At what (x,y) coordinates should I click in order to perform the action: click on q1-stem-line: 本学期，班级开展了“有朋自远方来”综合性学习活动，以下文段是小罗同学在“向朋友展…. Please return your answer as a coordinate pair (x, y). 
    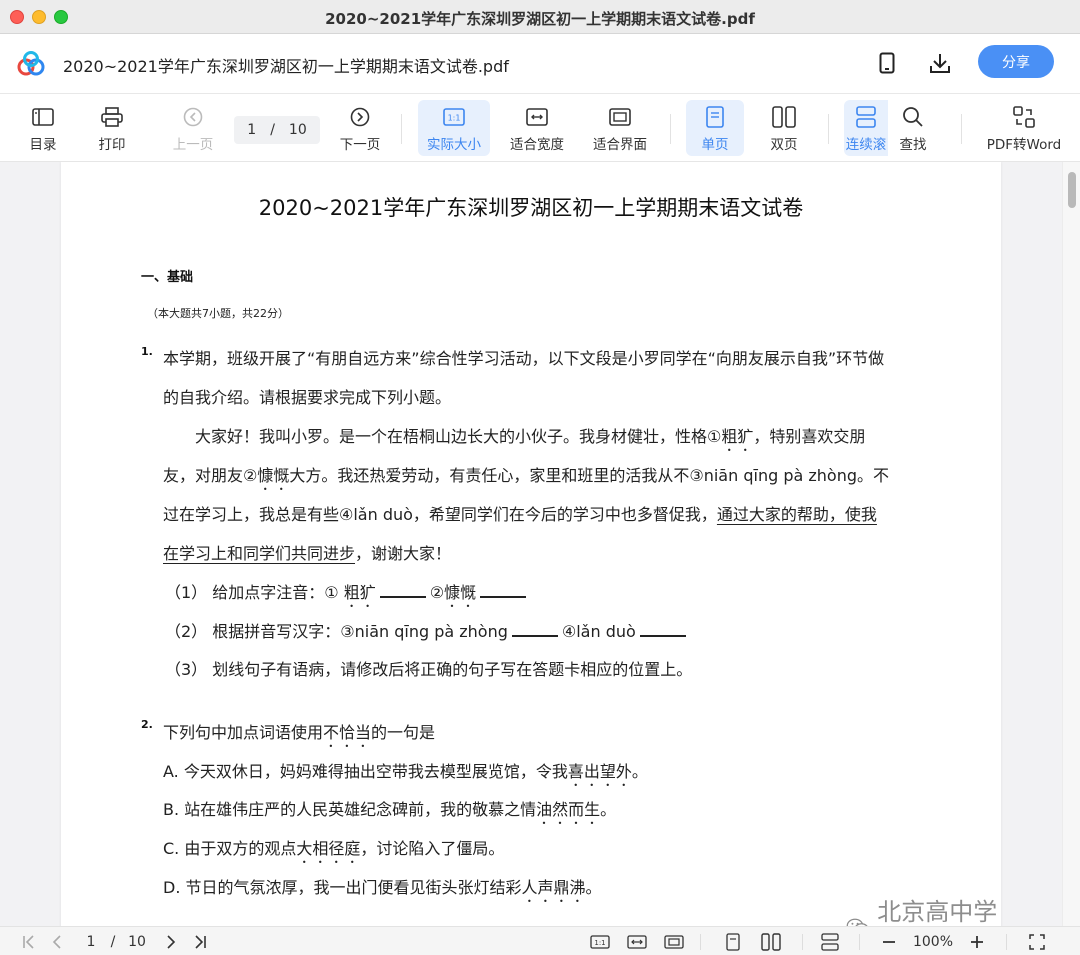
    Looking at the image, I should click on (524, 358).